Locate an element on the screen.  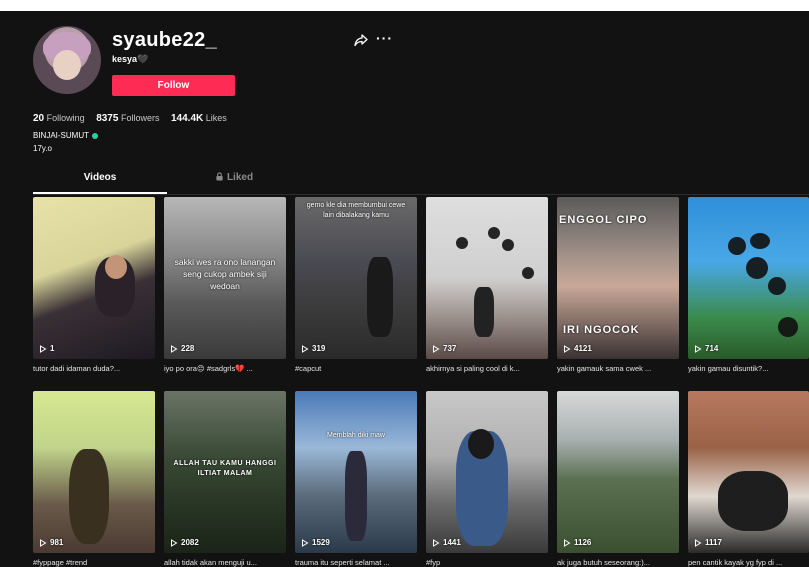
profile-stats: 20 Following 8375 Followers 144.4K Likes is located at coordinates (134, 118).